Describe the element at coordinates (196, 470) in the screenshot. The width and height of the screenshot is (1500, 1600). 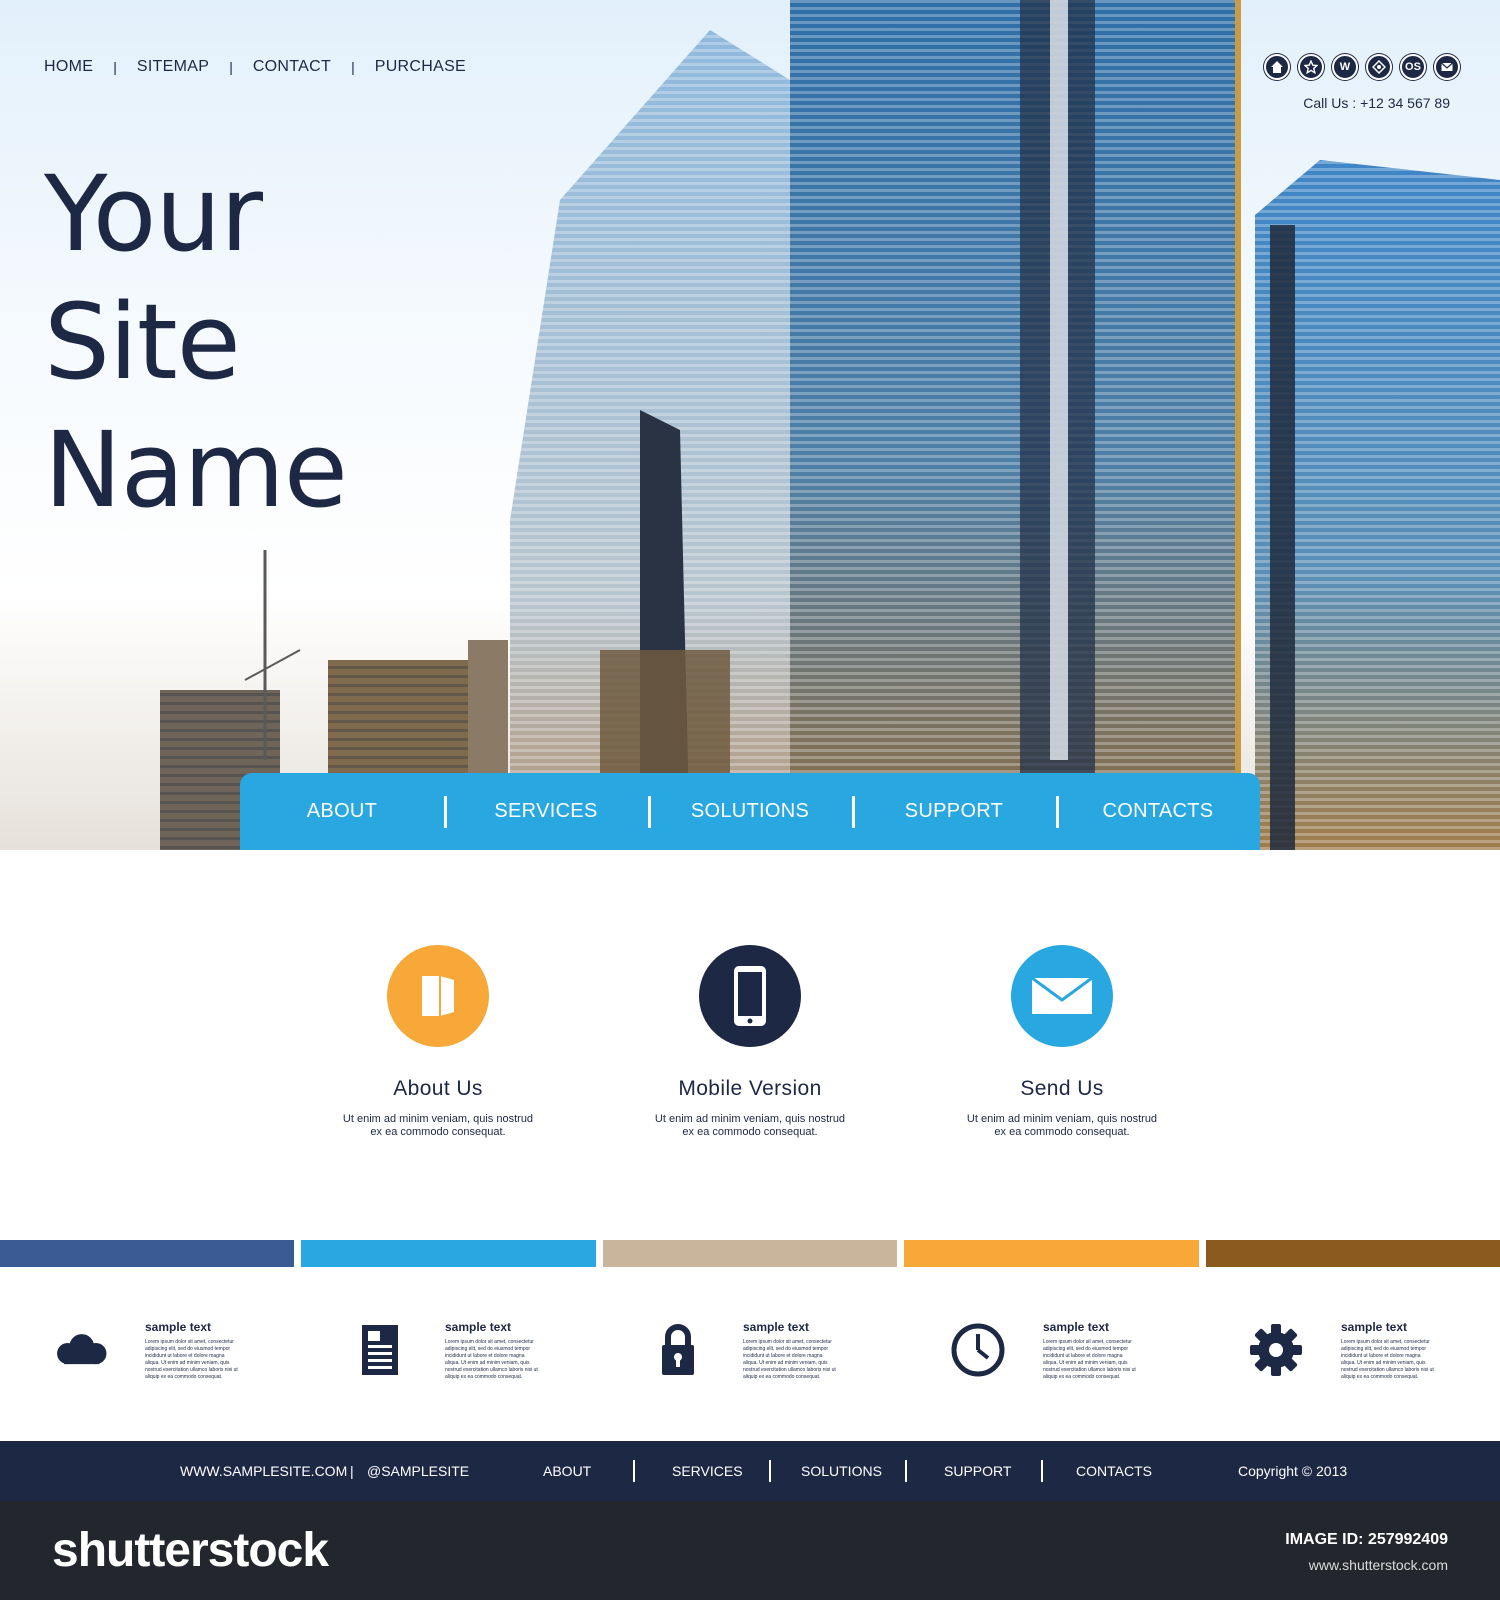
I see `site-name-line: Name` at that location.